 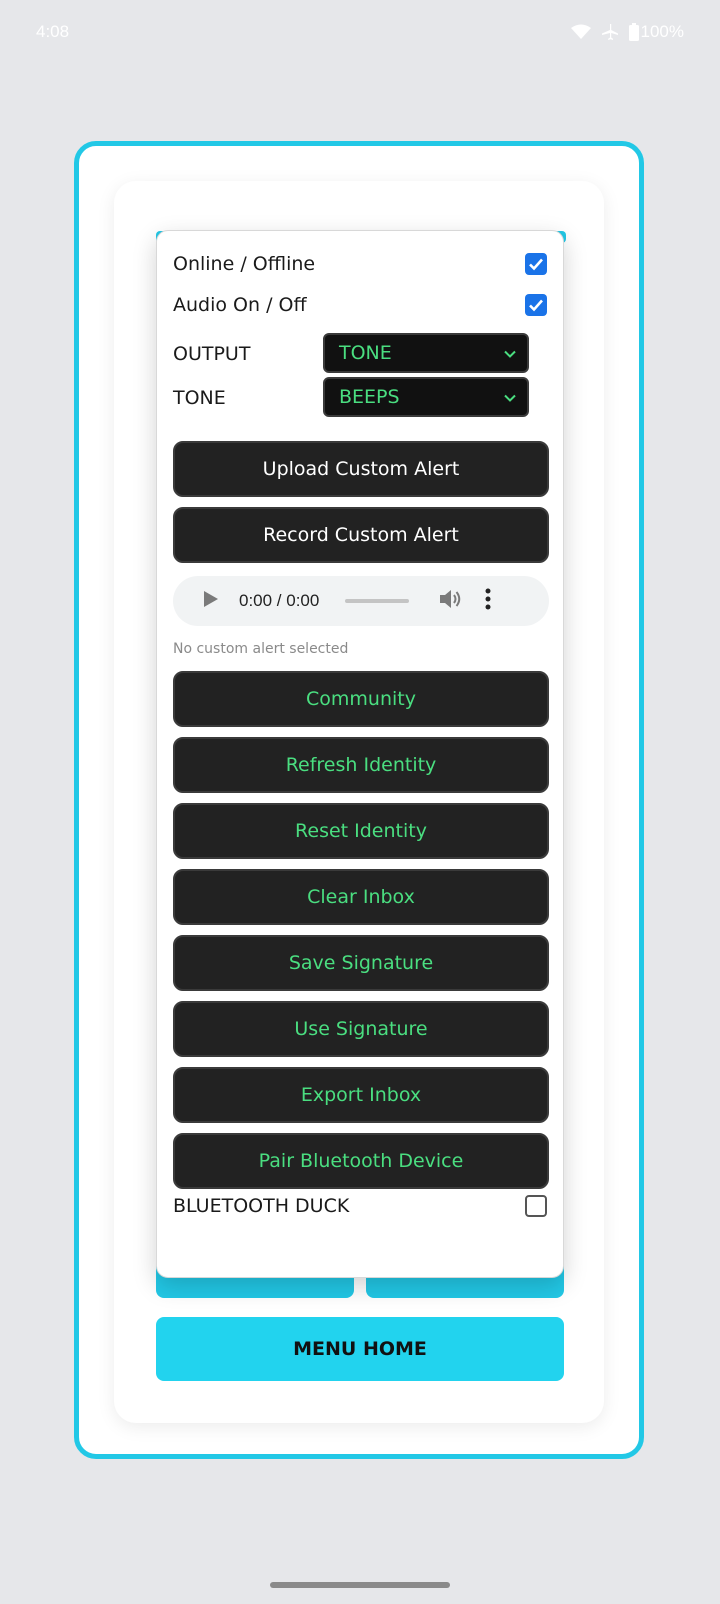 I want to click on online-toggle-row: Online / Offline, so click(x=360, y=264).